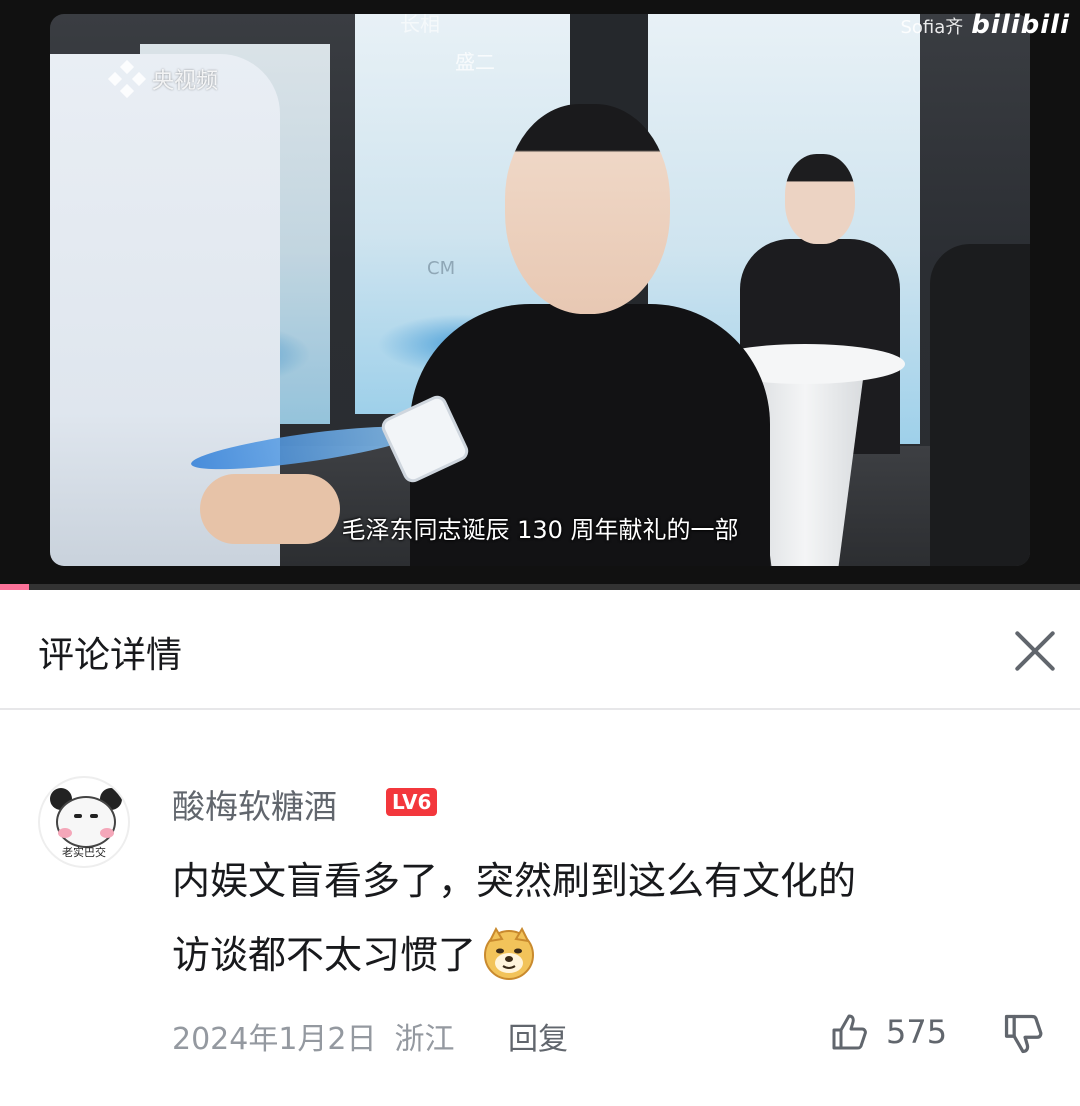 The image size is (1080, 1106). Describe the element at coordinates (84, 822) in the screenshot. I see `avatar: 老实巴交` at that location.